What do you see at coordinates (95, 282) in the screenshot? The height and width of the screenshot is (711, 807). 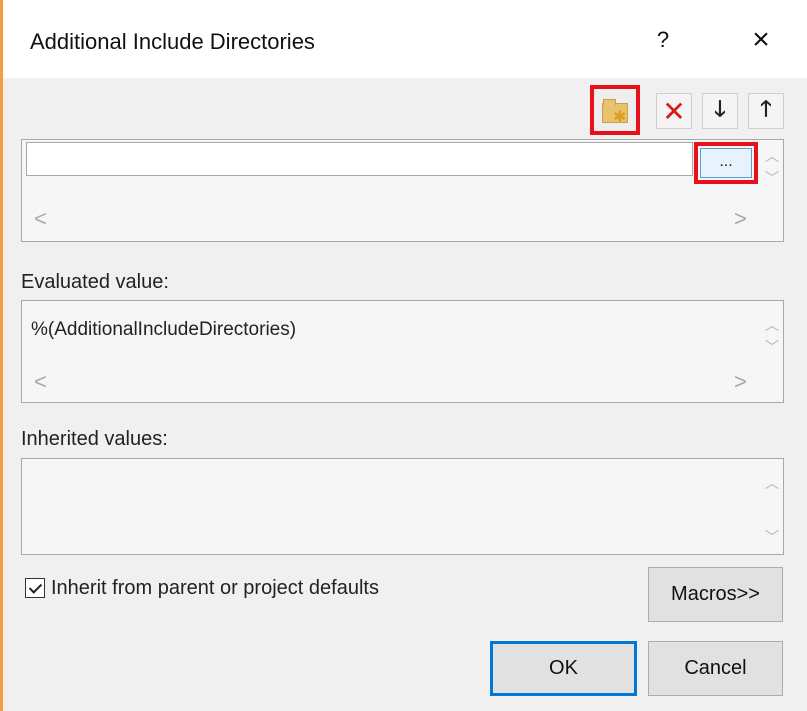 I see `evaluated-value-label: Evaluated value:` at bounding box center [95, 282].